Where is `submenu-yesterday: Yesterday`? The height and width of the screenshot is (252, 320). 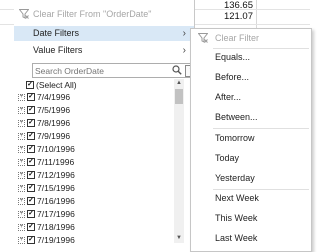 submenu-yesterday: Yesterday is located at coordinates (251, 178).